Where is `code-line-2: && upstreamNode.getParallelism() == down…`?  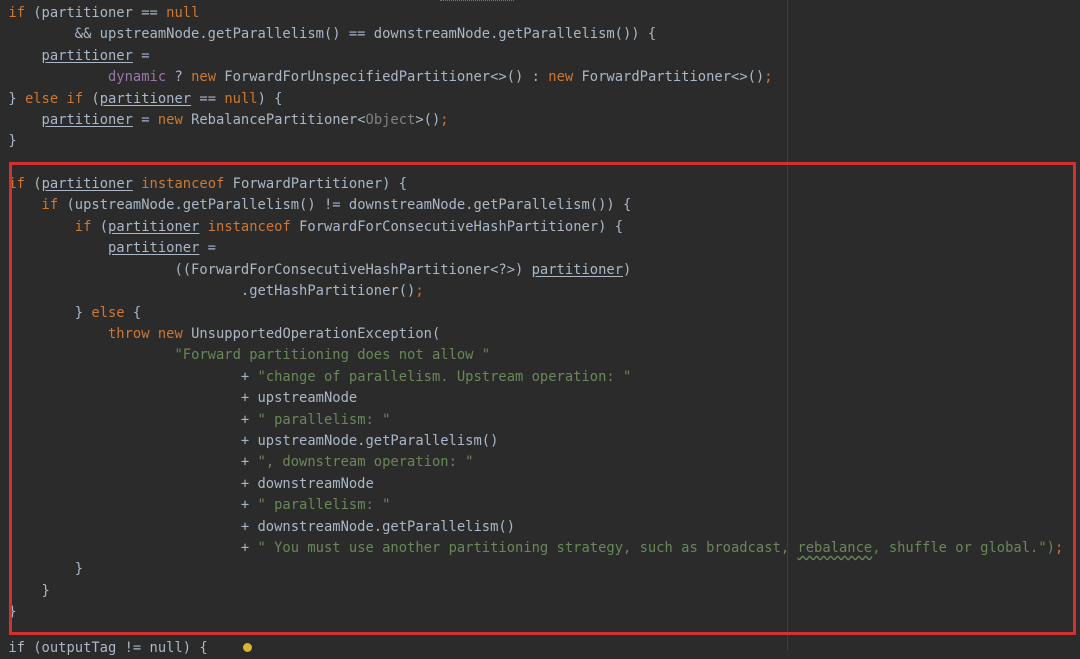
code-line-2: && upstreamNode.getParallelism() == down… is located at coordinates (328, 34).